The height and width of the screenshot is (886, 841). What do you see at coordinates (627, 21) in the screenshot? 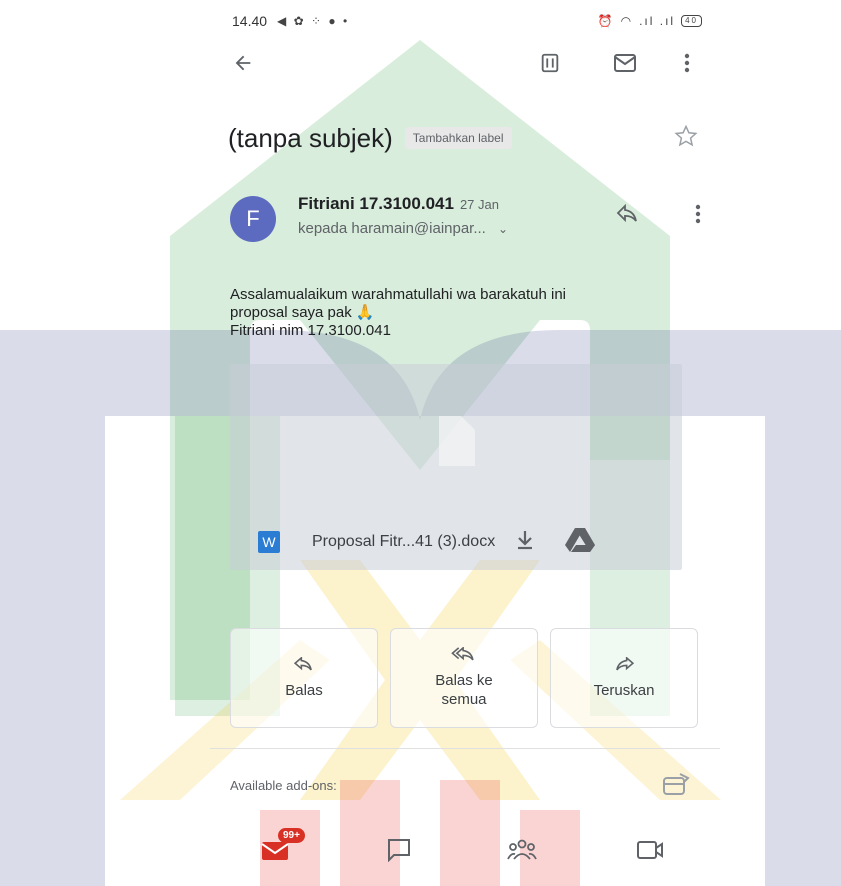
I see `wifi-icon: ◠` at bounding box center [627, 21].